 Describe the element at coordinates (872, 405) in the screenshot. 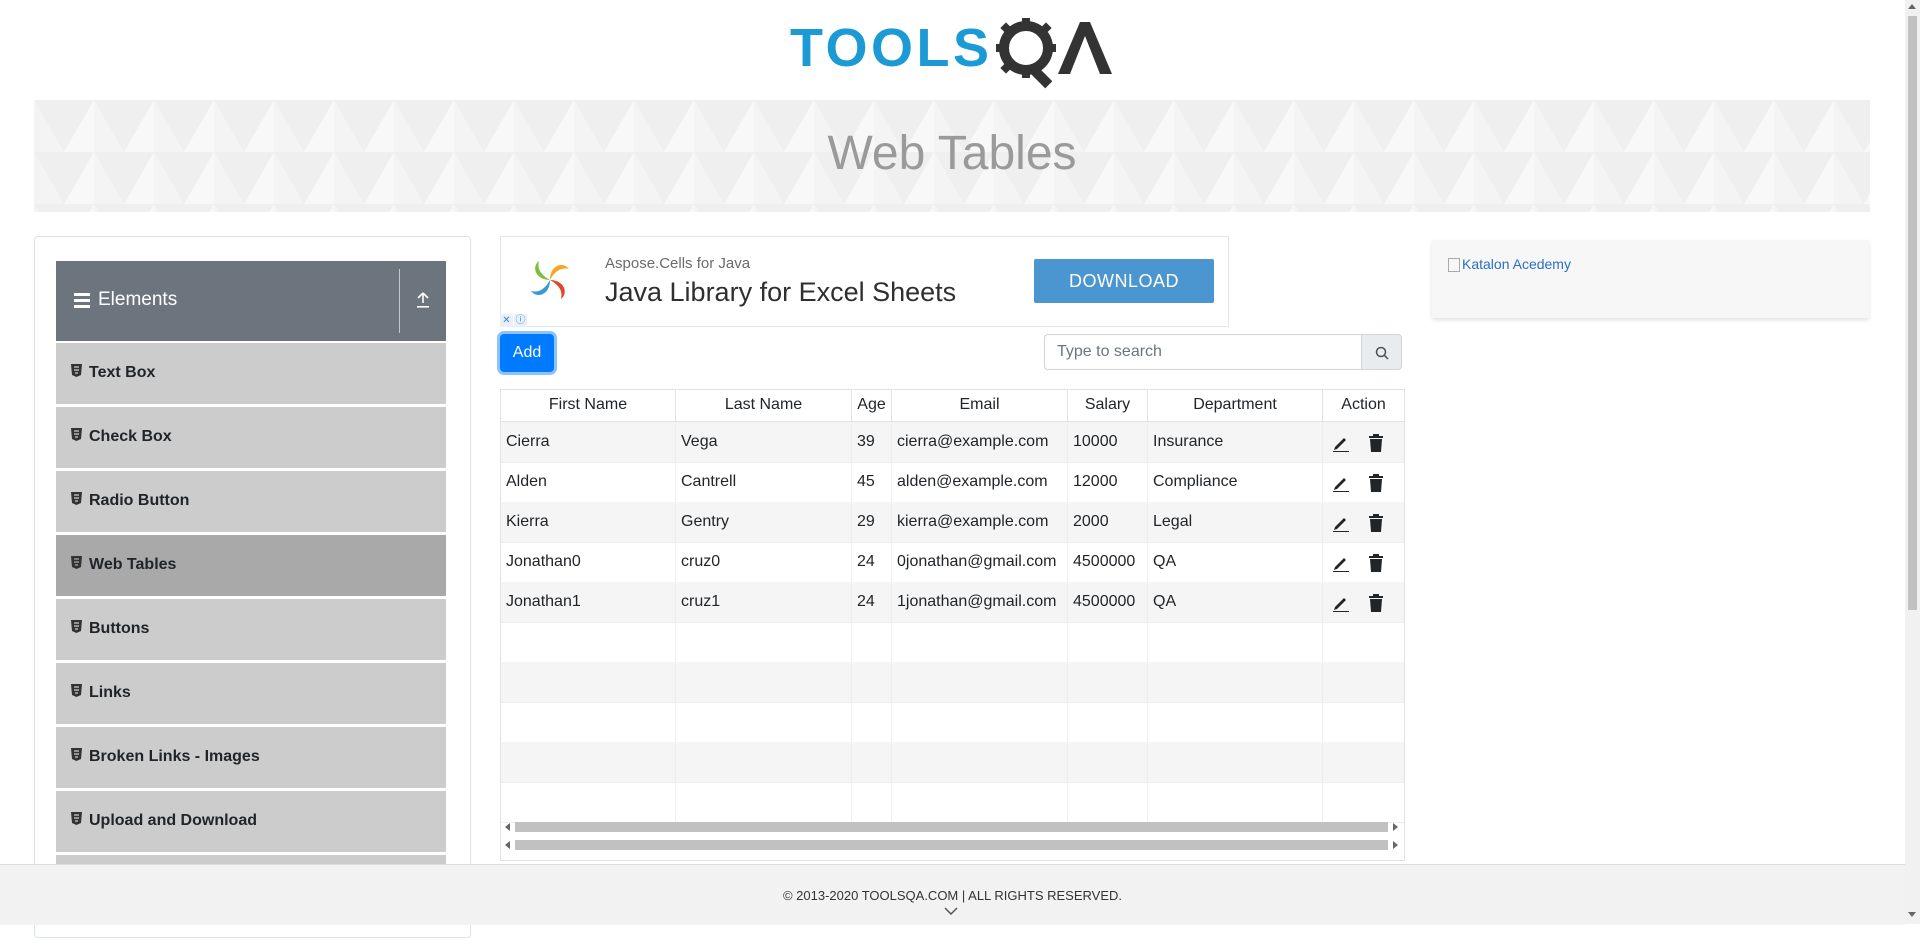

I see `column-header-age: Age` at that location.